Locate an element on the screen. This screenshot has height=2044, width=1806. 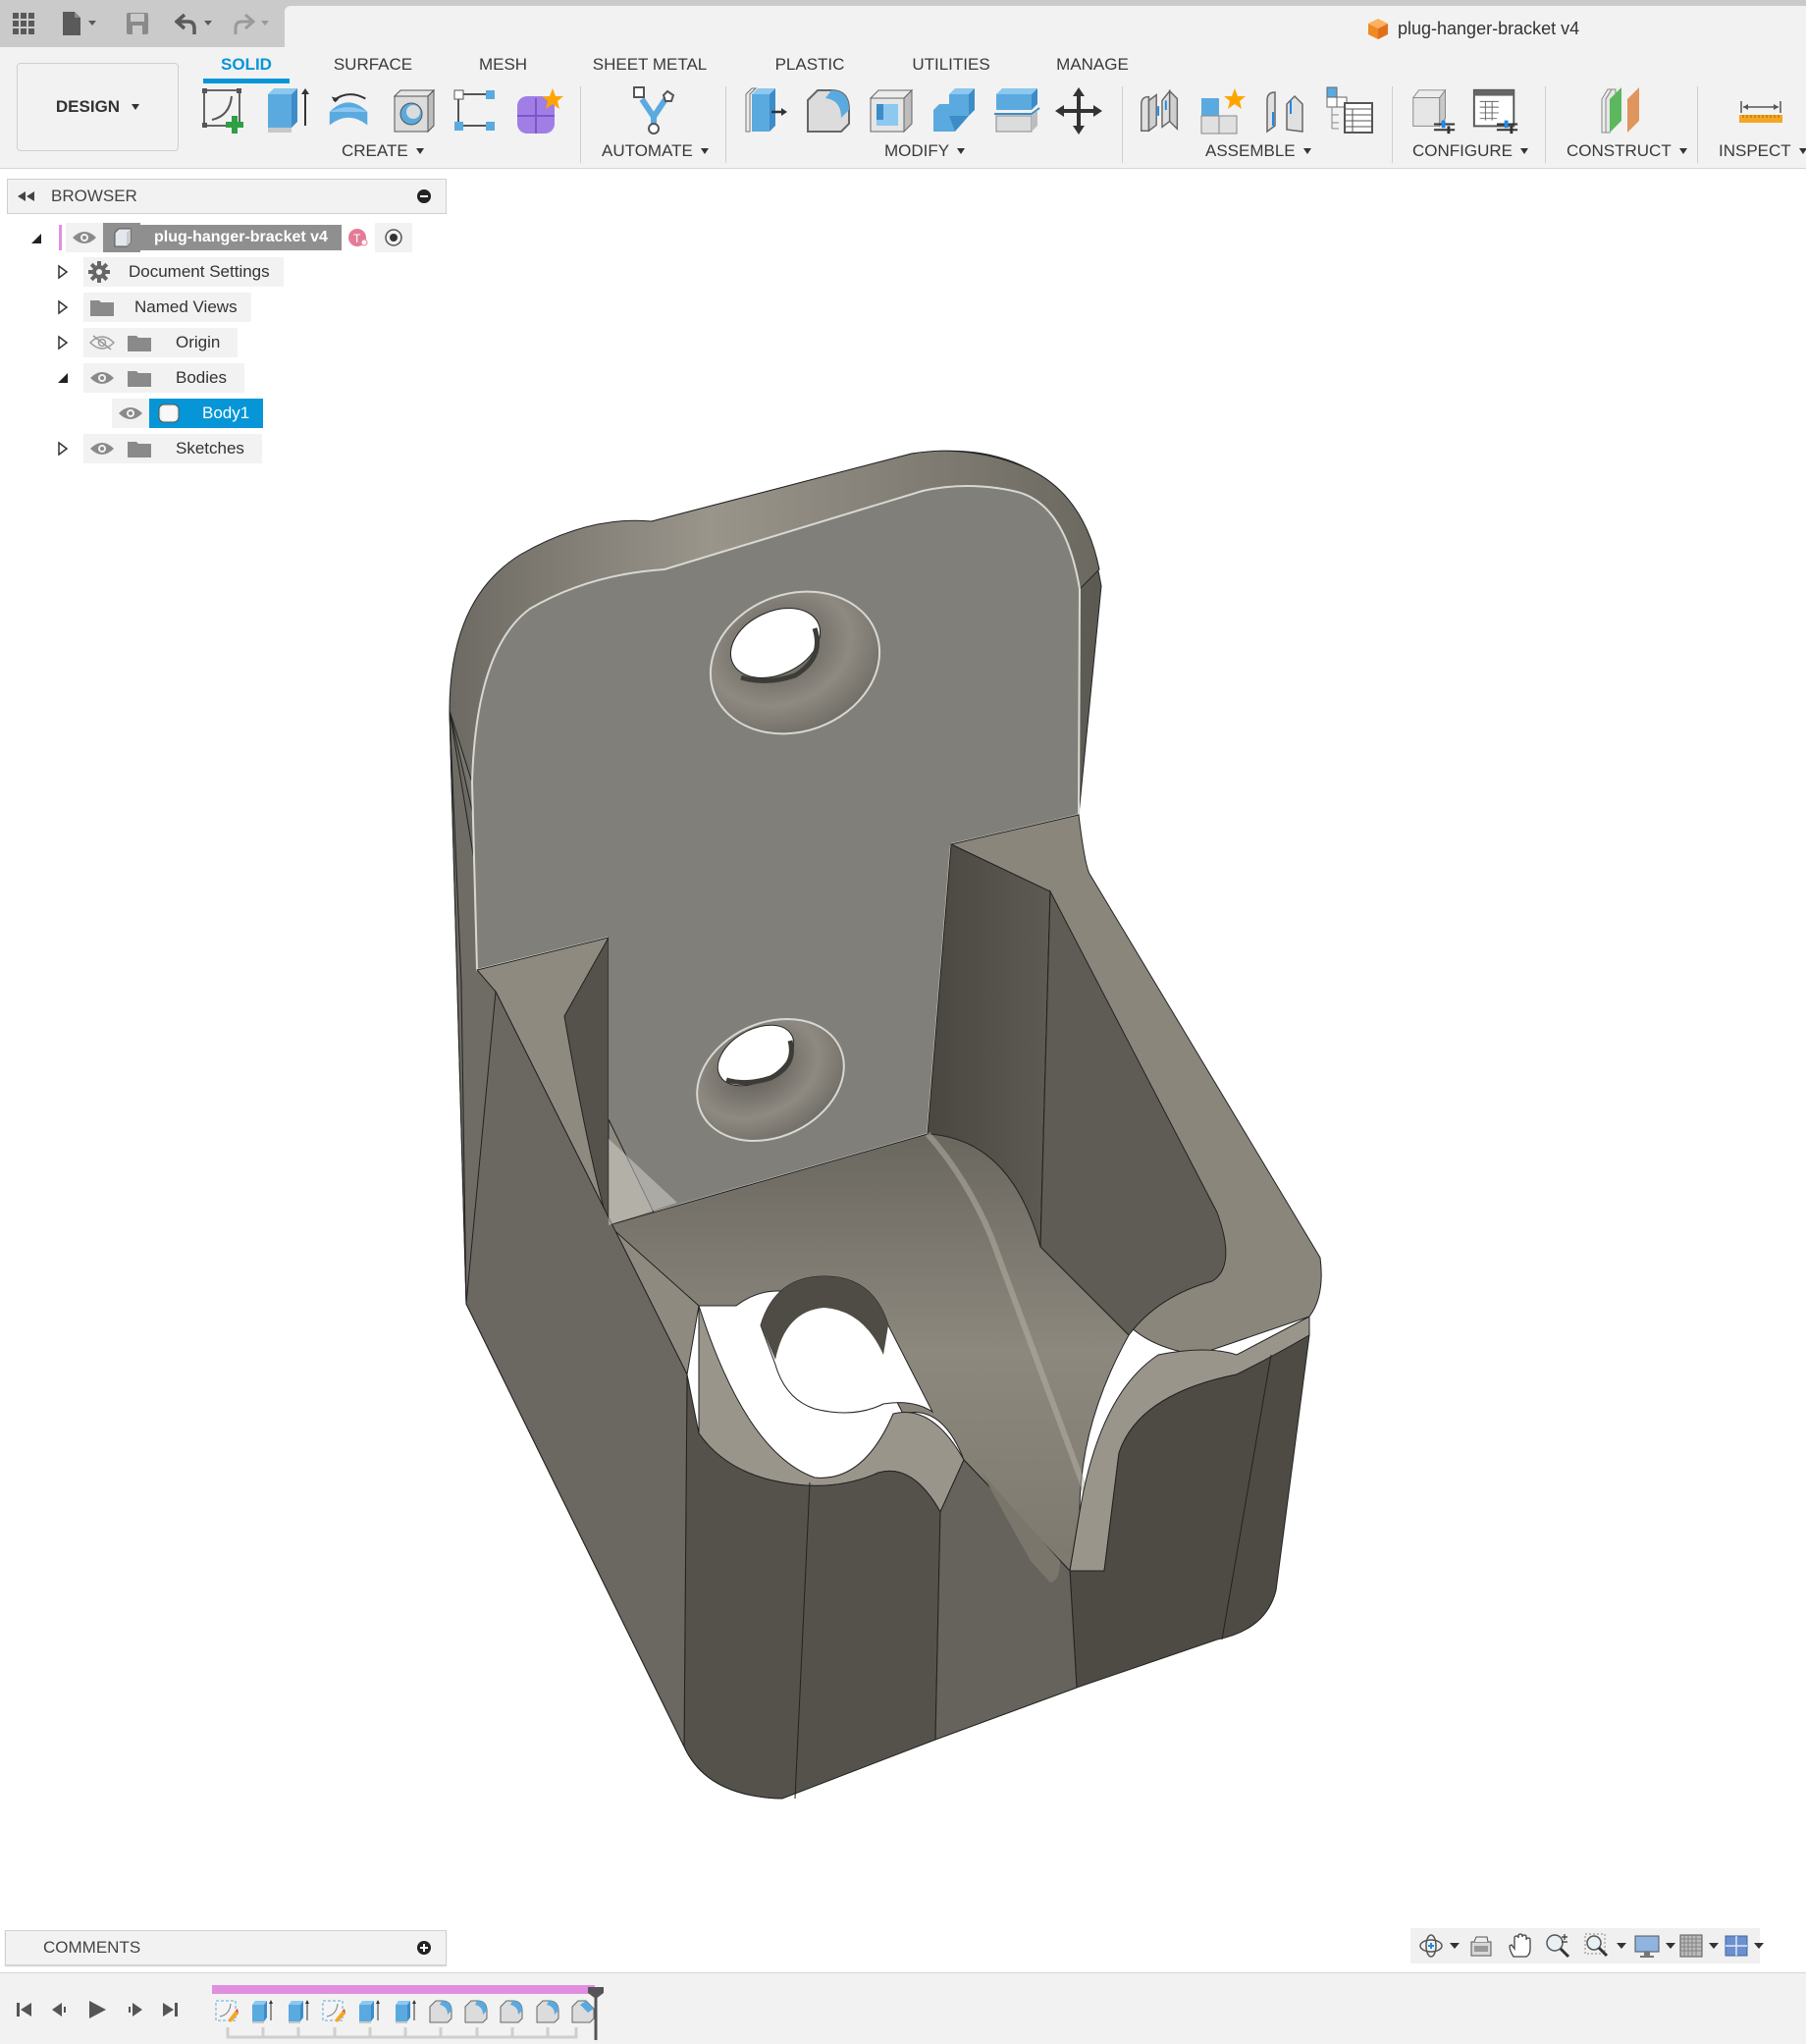
tab-surface: SURFACE is located at coordinates (373, 65).